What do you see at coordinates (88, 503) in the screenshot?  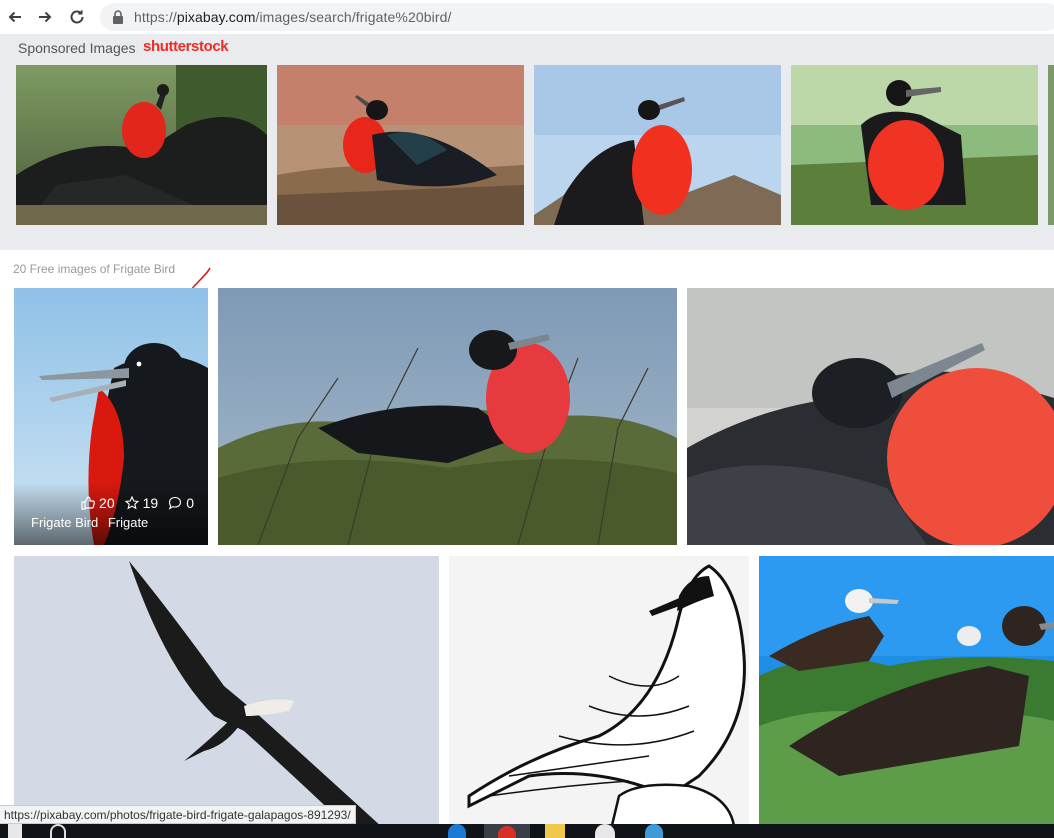 I see `thumbs-up-icon` at bounding box center [88, 503].